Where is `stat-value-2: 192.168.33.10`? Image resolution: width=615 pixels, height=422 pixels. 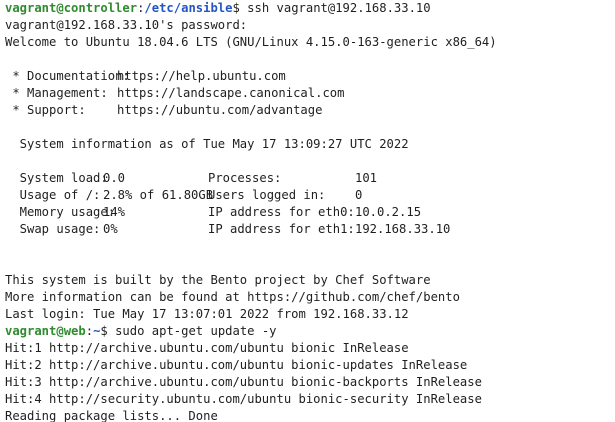
stat-value-2: 192.168.33.10 is located at coordinates (403, 229).